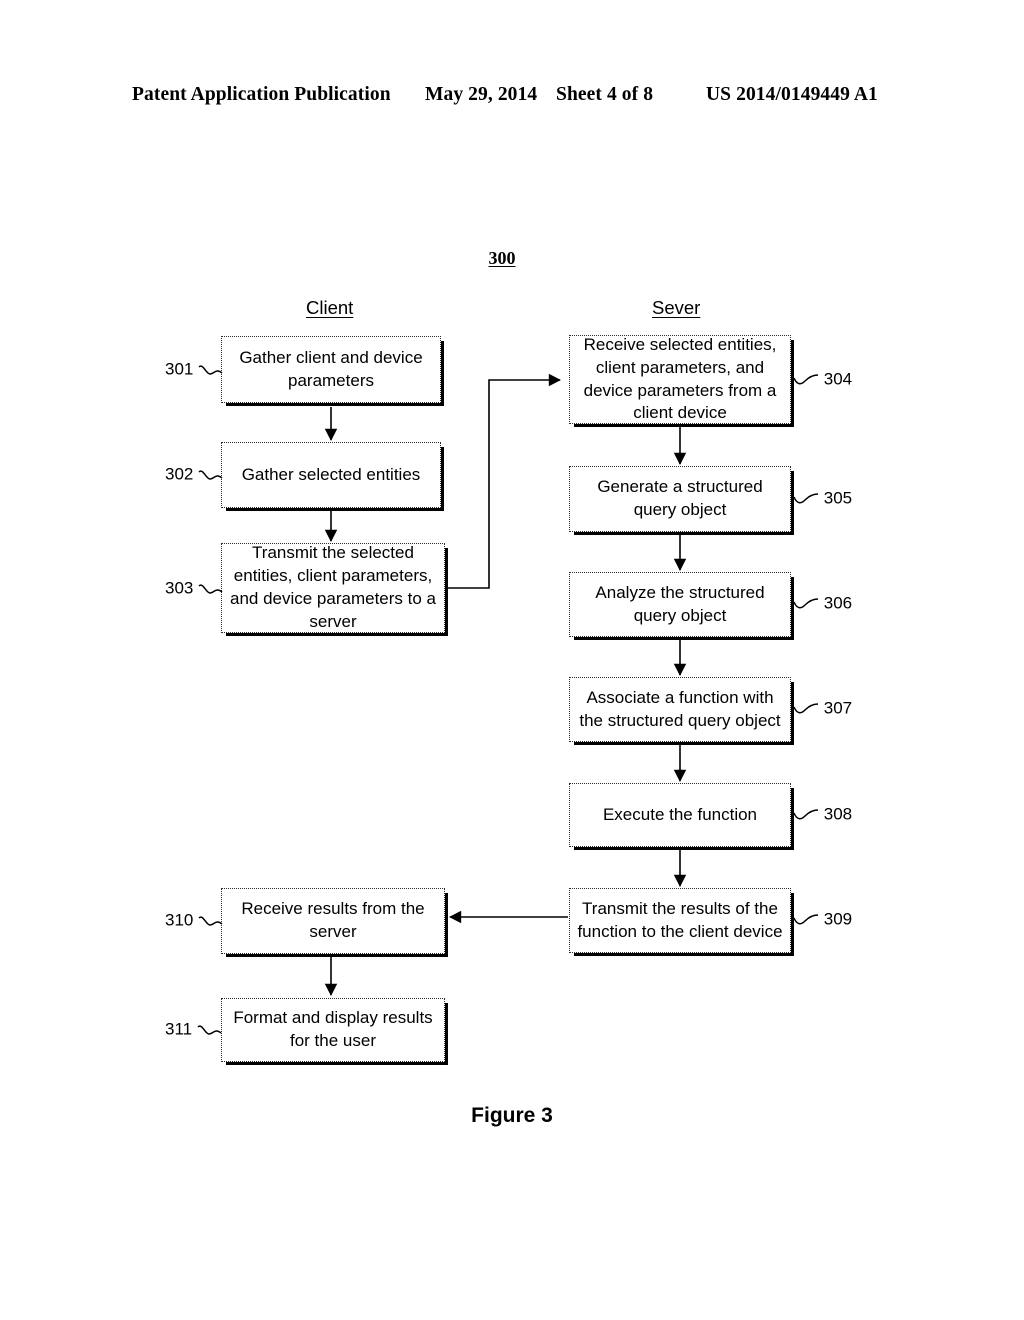 The width and height of the screenshot is (1024, 1320). I want to click on flow-node-306: Analyze the structured query object, so click(681, 606).